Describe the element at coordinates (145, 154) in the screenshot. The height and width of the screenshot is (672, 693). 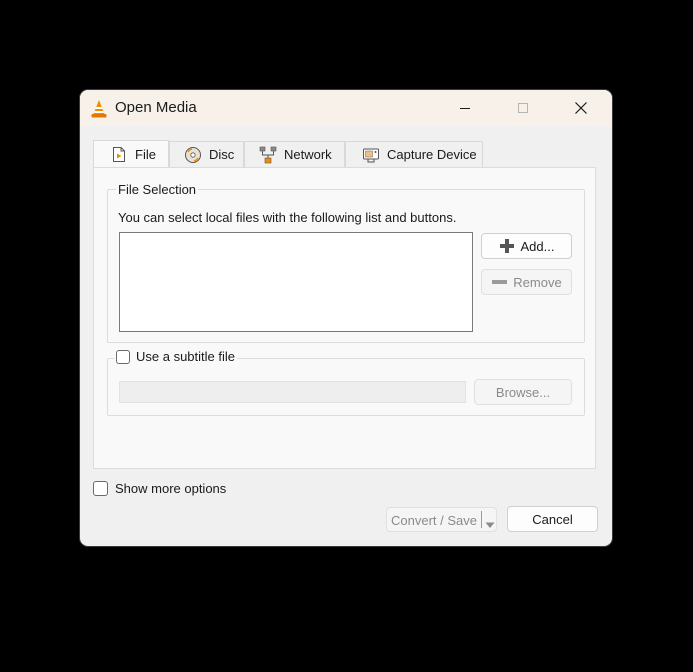
I see `tab-file-label: File` at that location.